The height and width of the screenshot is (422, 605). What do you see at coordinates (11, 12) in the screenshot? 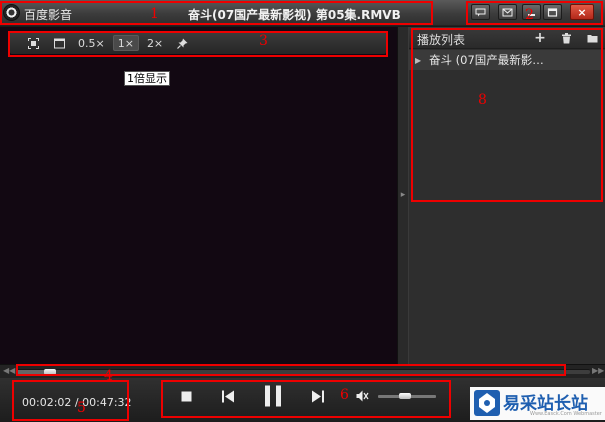
I see `app-logo-icon` at bounding box center [11, 12].